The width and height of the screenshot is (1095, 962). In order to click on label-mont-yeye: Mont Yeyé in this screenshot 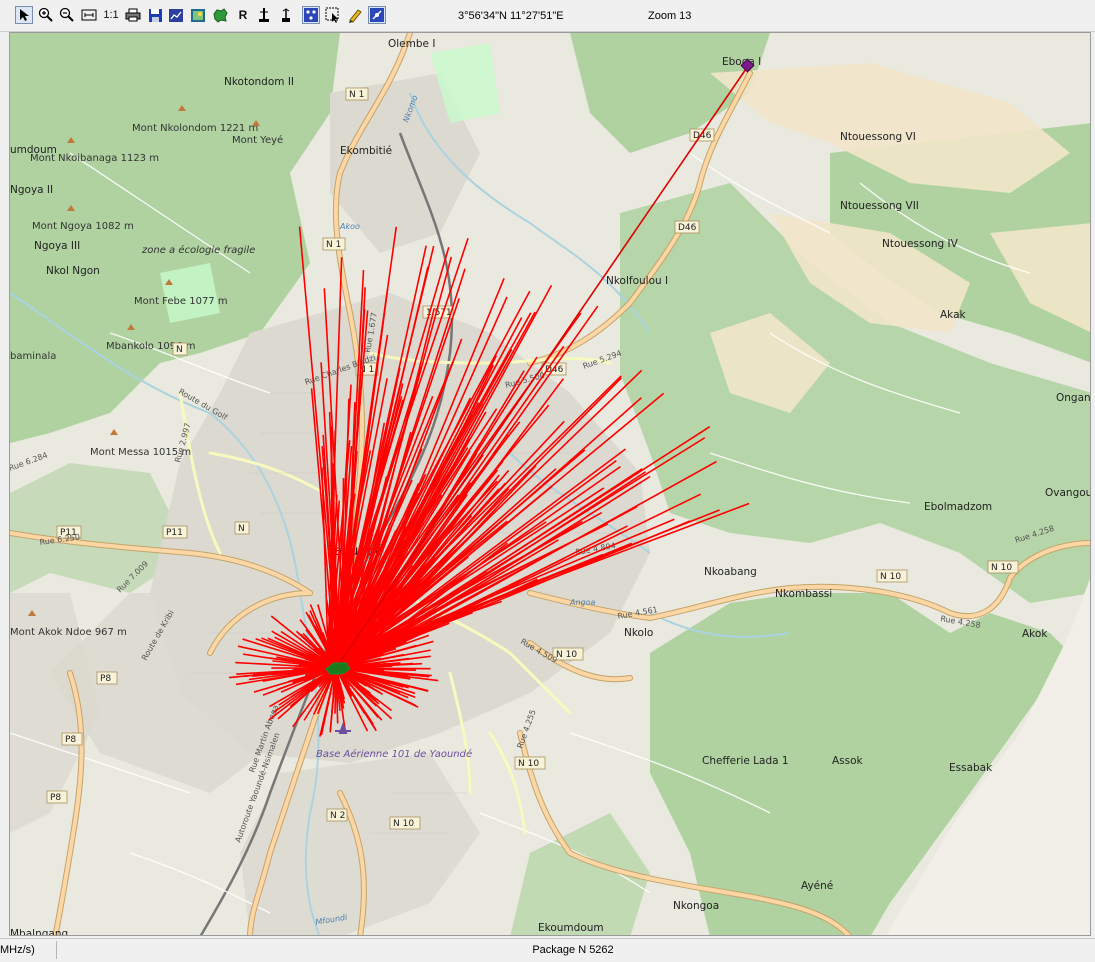, I will do `click(257, 140)`.